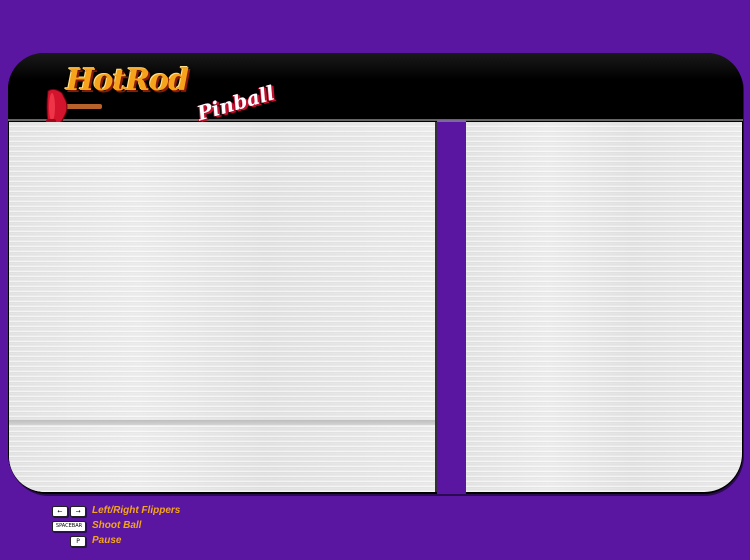  I want to click on logo-title: HotRod, so click(127, 80).